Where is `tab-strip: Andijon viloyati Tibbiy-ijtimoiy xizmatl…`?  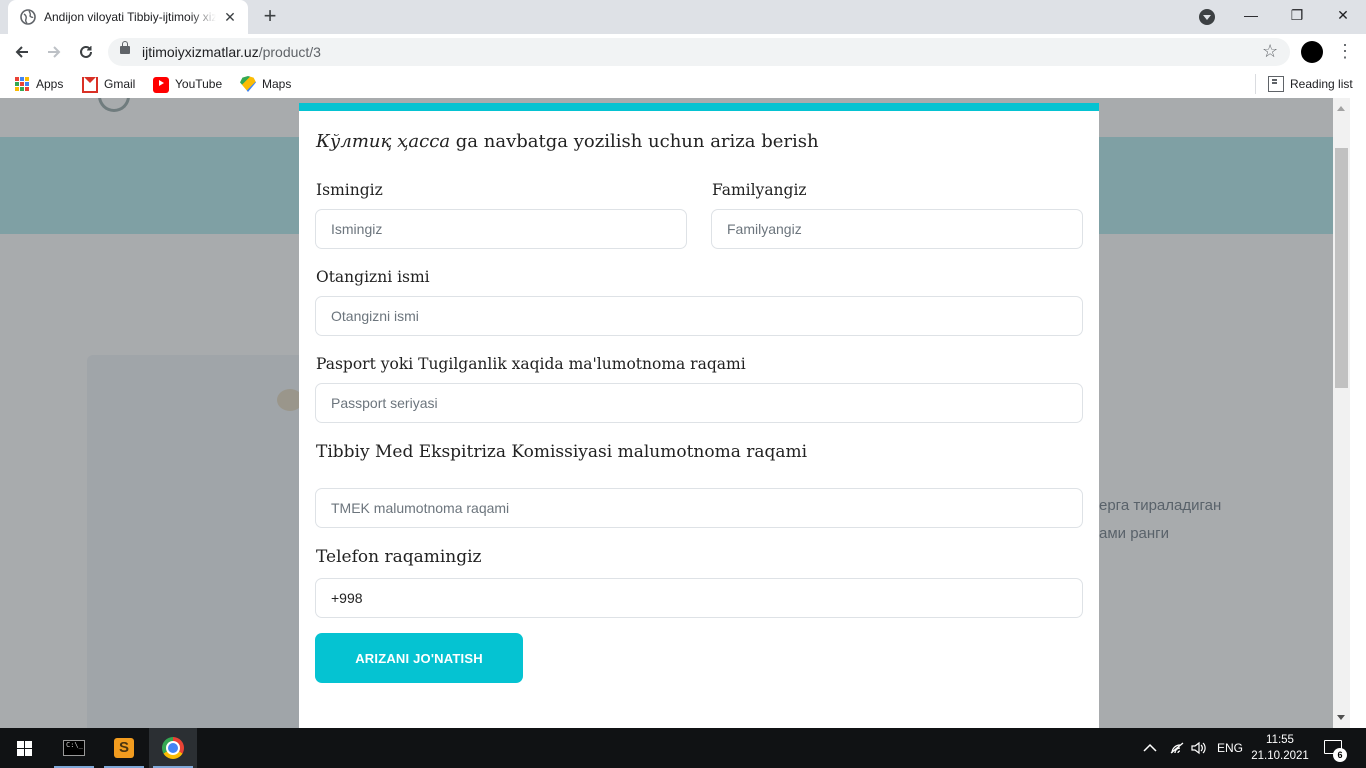 tab-strip: Andijon viloyati Tibbiy-ijtimoiy xizmatl… is located at coordinates (683, 17).